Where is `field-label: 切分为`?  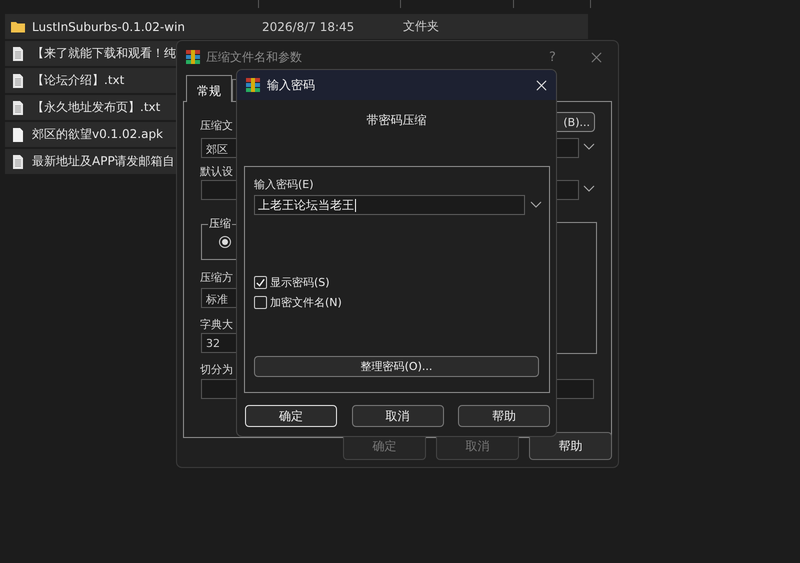
field-label: 切分为 is located at coordinates (216, 369).